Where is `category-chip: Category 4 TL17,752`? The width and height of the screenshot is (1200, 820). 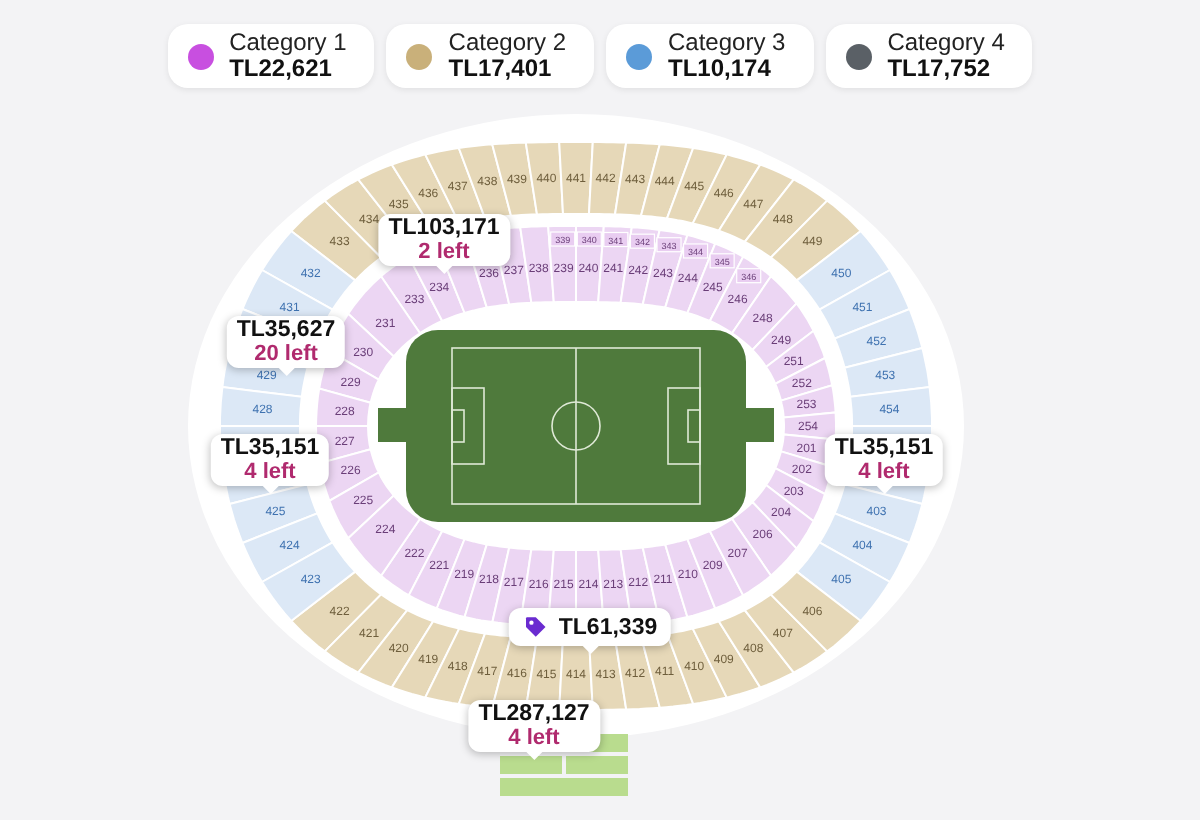 category-chip: Category 4 TL17,752 is located at coordinates (929, 56).